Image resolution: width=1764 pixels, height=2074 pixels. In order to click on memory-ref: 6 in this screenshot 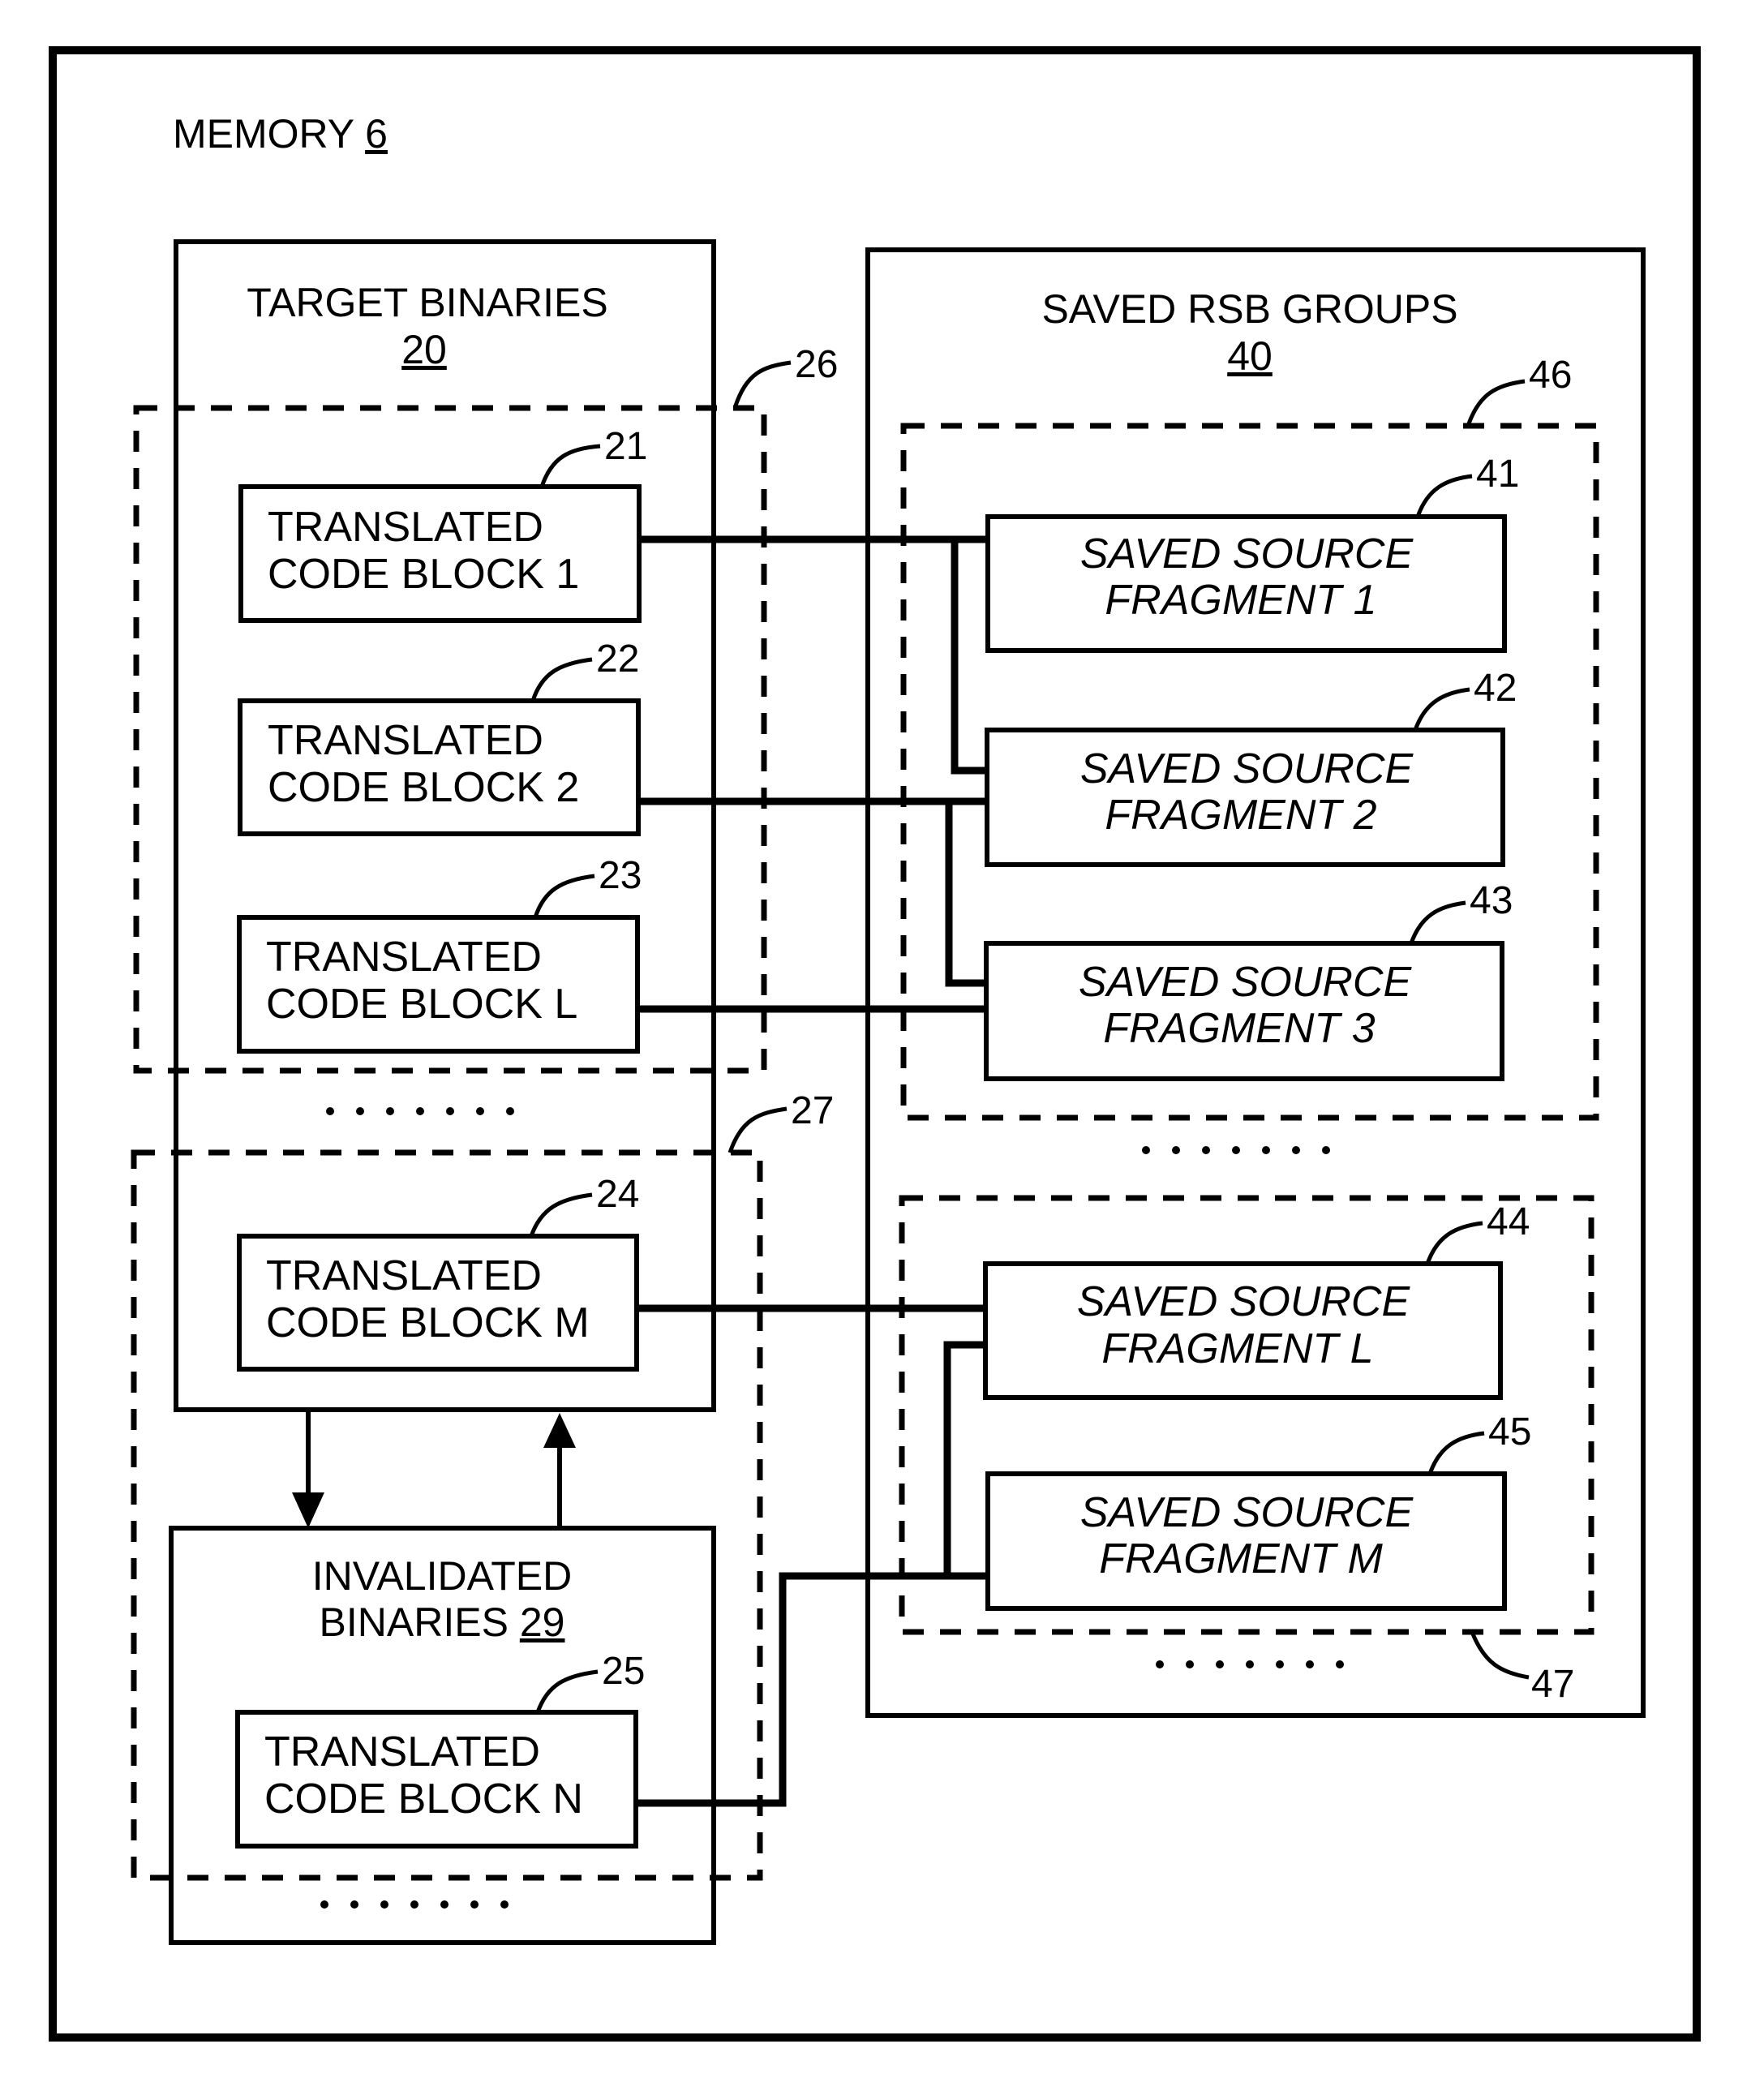, I will do `click(376, 134)`.